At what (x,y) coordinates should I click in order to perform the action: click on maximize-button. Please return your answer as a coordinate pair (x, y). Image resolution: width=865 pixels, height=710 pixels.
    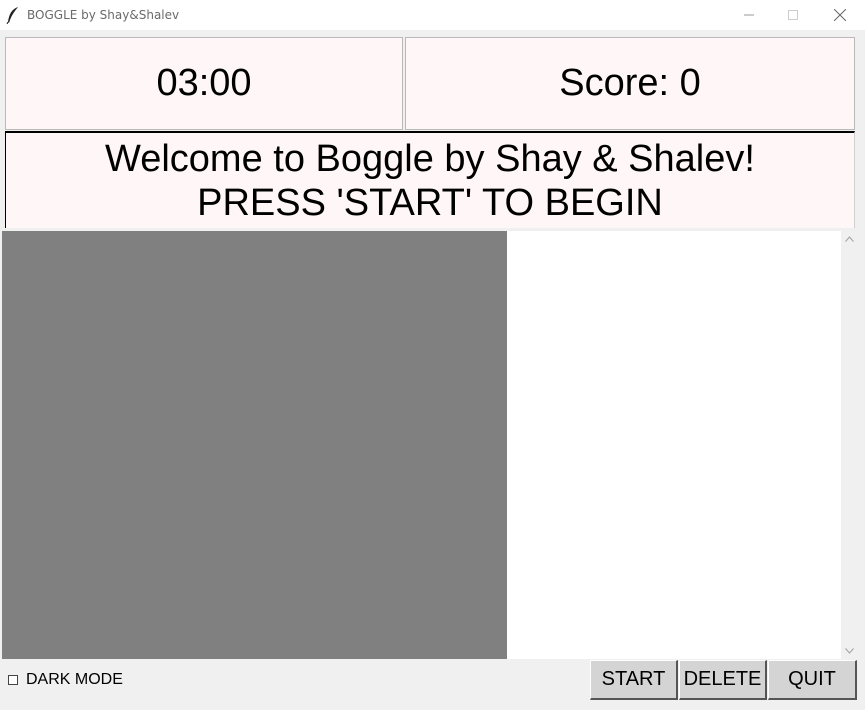
    Looking at the image, I should click on (793, 15).